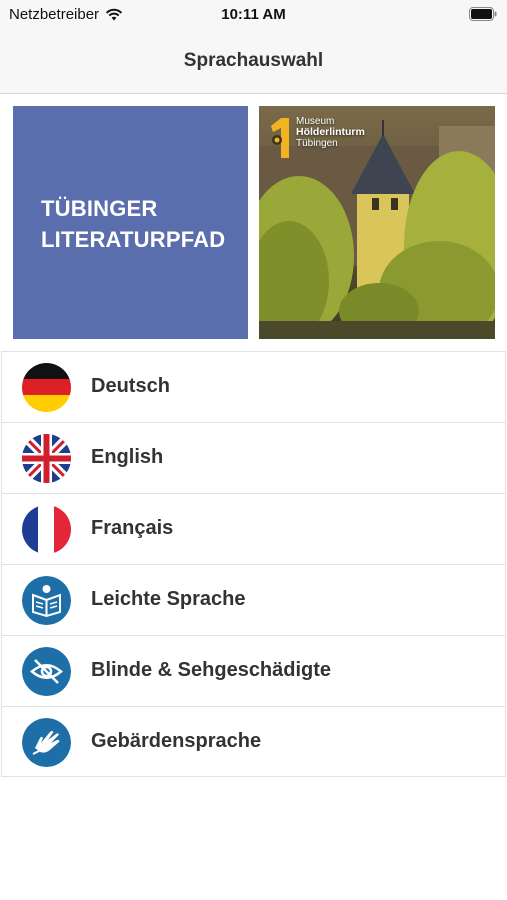  I want to click on language-item-gebaerdensprache: Gebärdensprache, so click(253, 741).